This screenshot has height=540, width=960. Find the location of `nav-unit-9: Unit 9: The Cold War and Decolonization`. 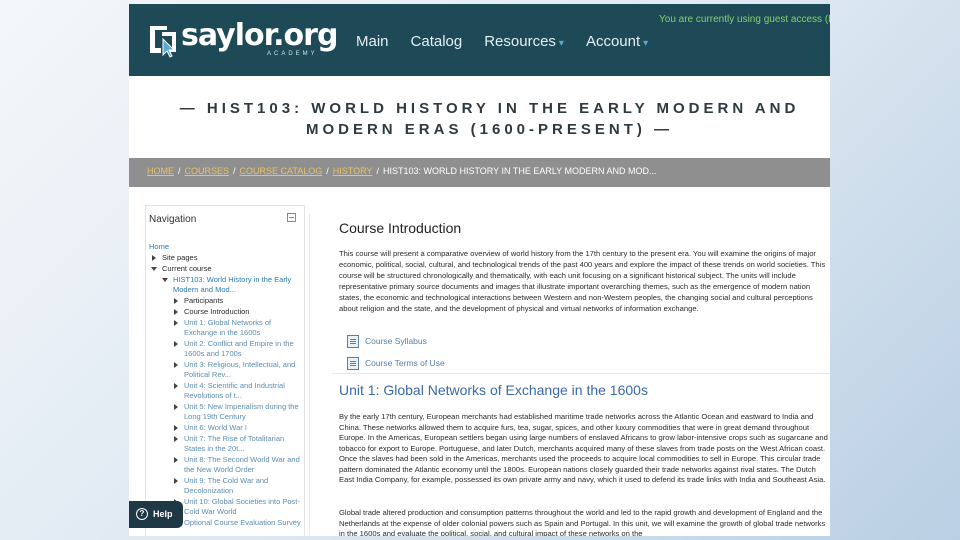

nav-unit-9: Unit 9: The Cold War and Decolonization is located at coordinates (226, 486).